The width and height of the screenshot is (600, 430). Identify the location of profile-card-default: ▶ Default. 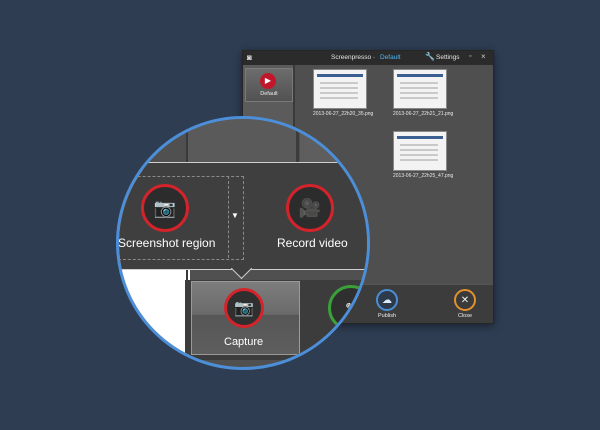
(269, 85).